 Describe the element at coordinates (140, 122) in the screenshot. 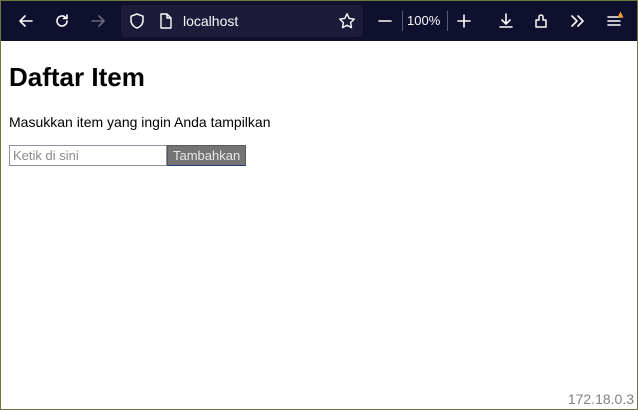

I see `page-description: Masukkan item yang ingin Anda tampilkan` at that location.